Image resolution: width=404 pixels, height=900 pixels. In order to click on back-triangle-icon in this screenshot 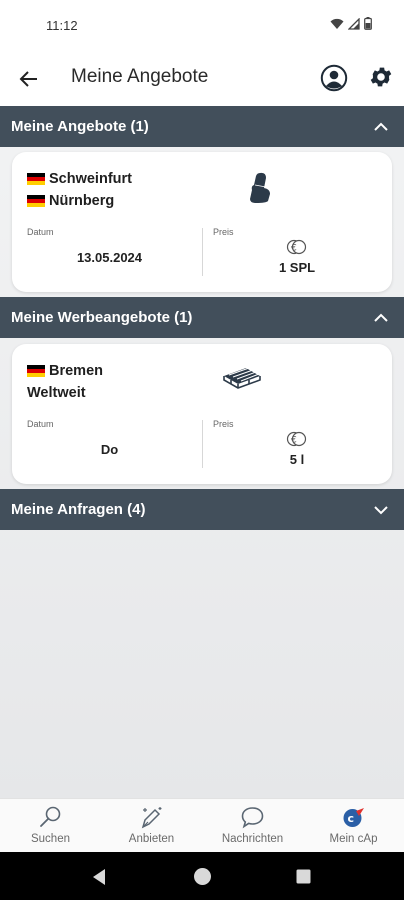, I will do `click(99, 877)`.